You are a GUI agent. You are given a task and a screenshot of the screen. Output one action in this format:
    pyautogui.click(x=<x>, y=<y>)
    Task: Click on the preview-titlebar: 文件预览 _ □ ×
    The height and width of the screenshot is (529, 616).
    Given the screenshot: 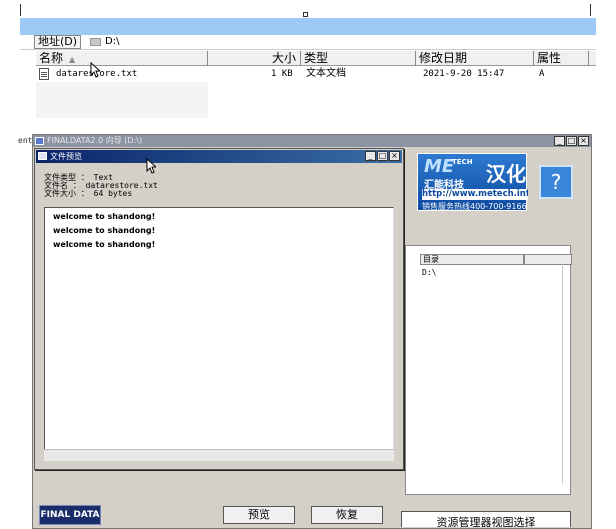 What is the action you would take?
    pyautogui.click(x=219, y=156)
    